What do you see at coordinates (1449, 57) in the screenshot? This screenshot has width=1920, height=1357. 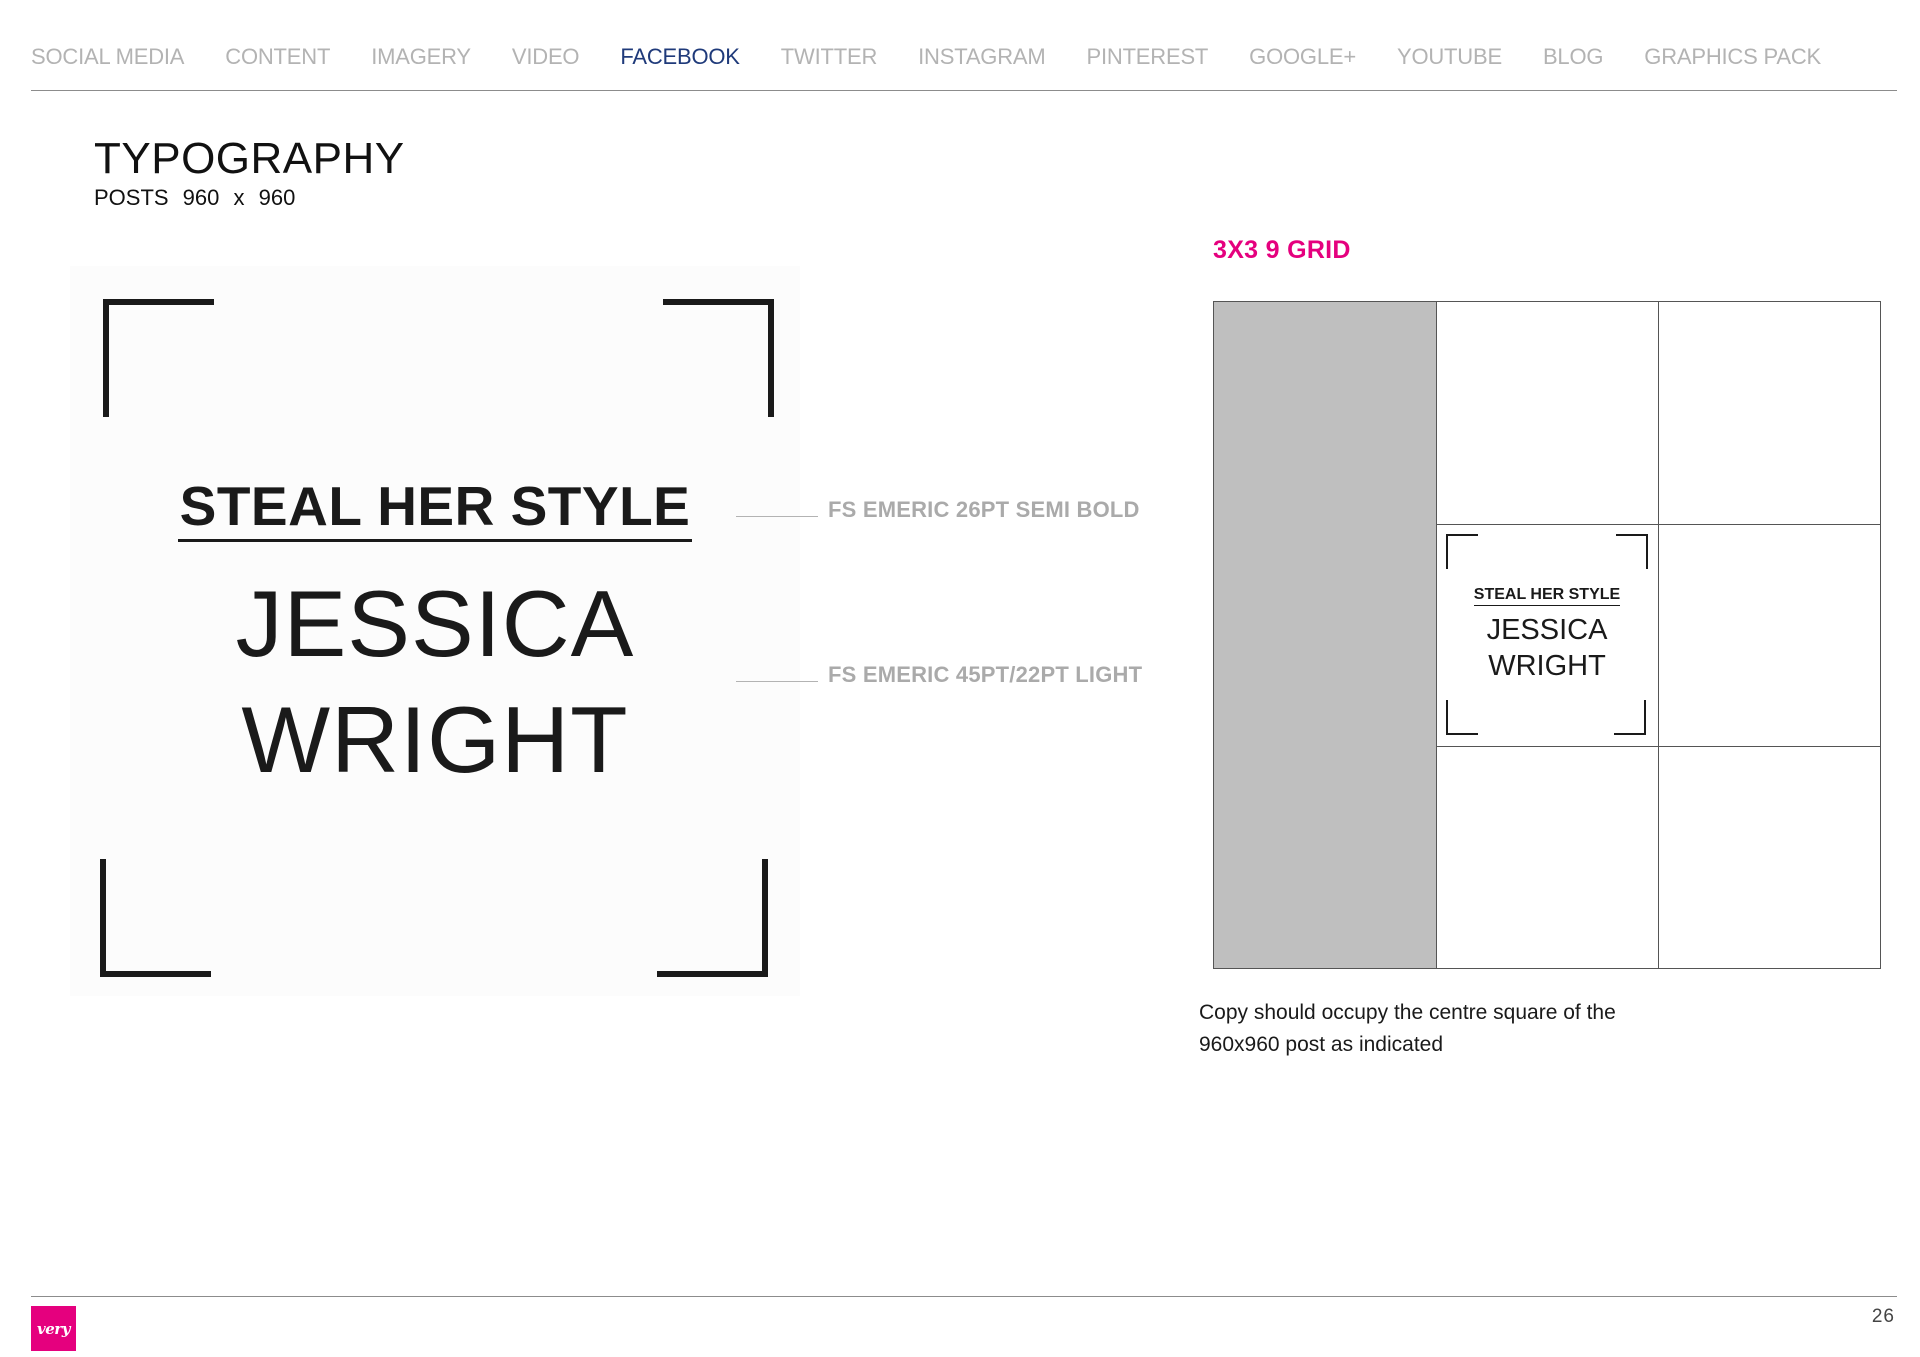 I see `nav-item-youtube: YOUTUBE` at bounding box center [1449, 57].